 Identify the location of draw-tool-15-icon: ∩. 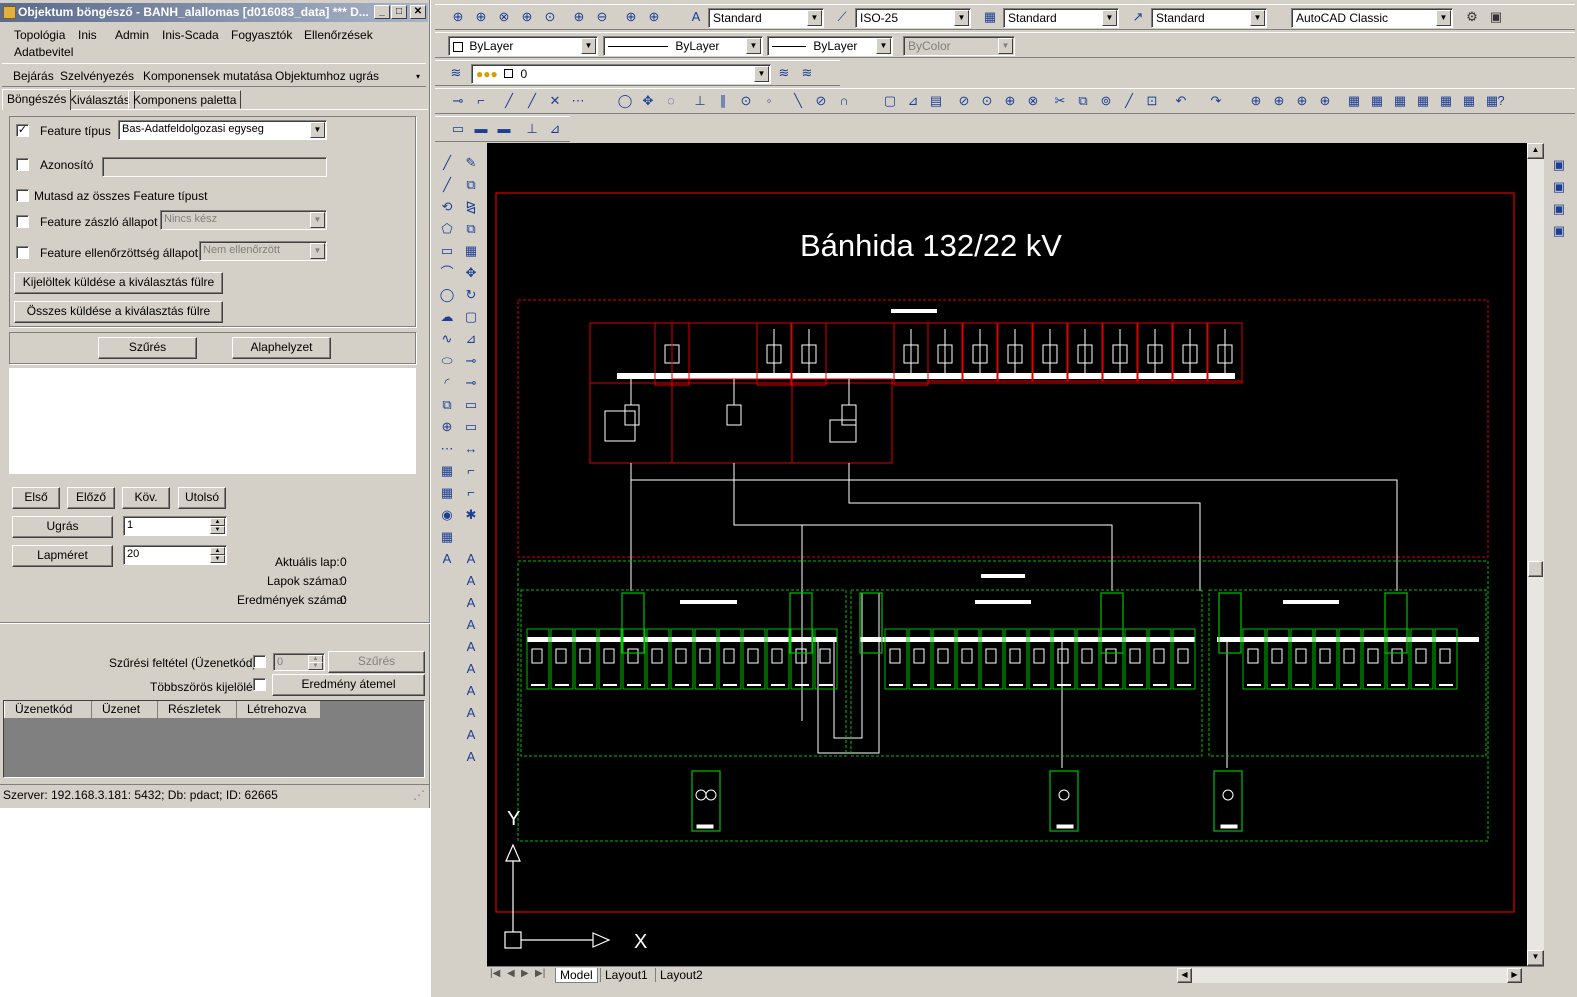
(844, 101).